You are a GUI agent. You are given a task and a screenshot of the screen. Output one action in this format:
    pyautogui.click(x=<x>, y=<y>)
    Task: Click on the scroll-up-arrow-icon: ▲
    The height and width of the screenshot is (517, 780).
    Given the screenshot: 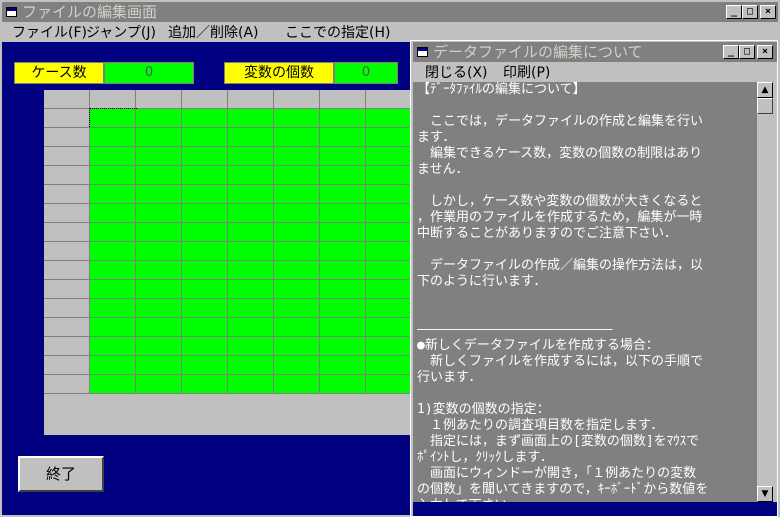 What is the action you would take?
    pyautogui.click(x=765, y=90)
    